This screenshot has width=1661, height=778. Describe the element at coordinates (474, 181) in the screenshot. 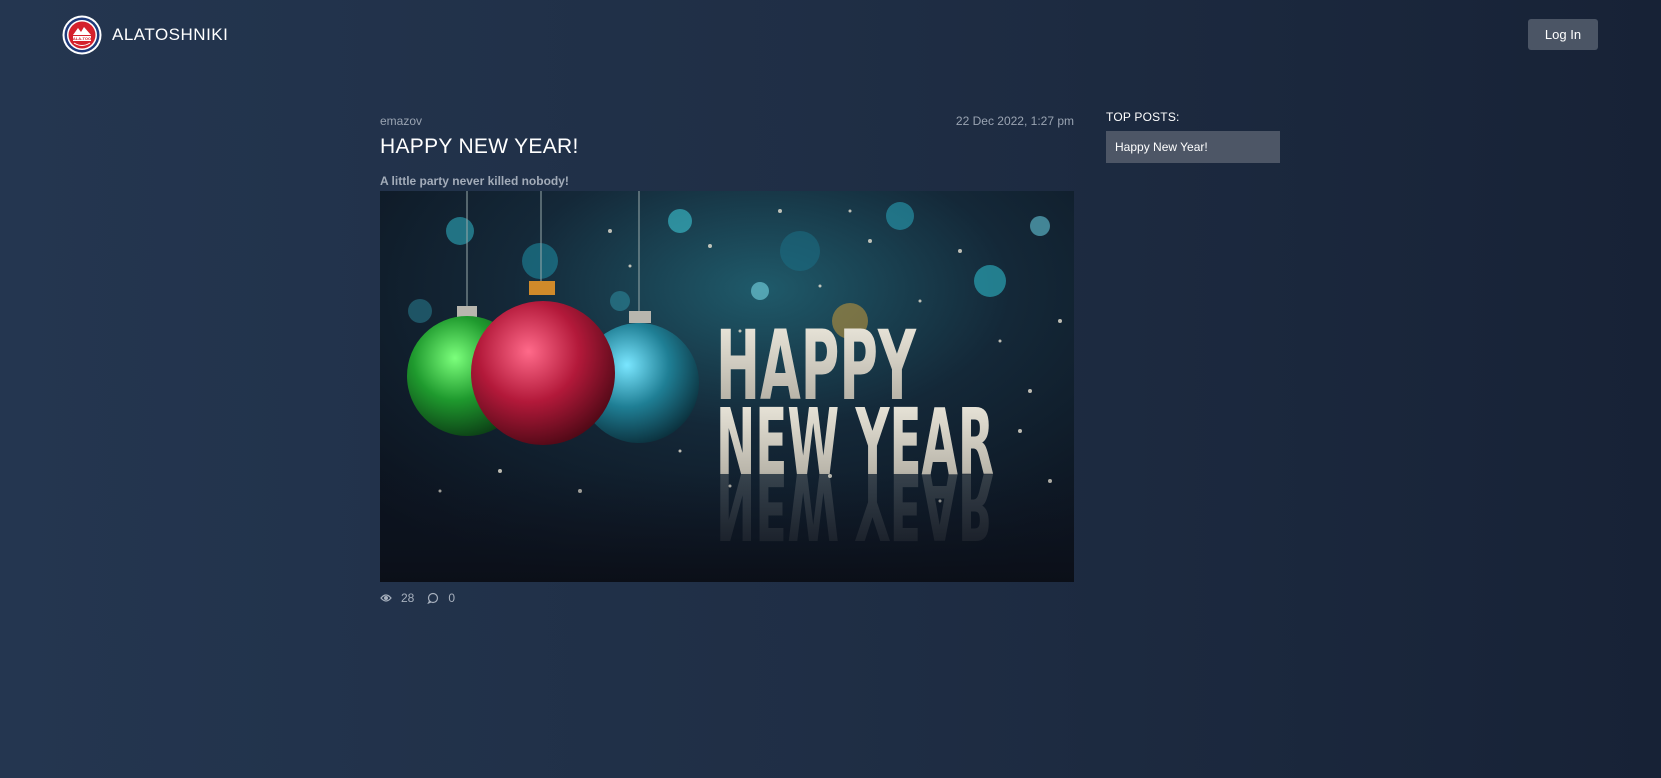

I see `post-excerpt: A little party never killed nobody!` at that location.